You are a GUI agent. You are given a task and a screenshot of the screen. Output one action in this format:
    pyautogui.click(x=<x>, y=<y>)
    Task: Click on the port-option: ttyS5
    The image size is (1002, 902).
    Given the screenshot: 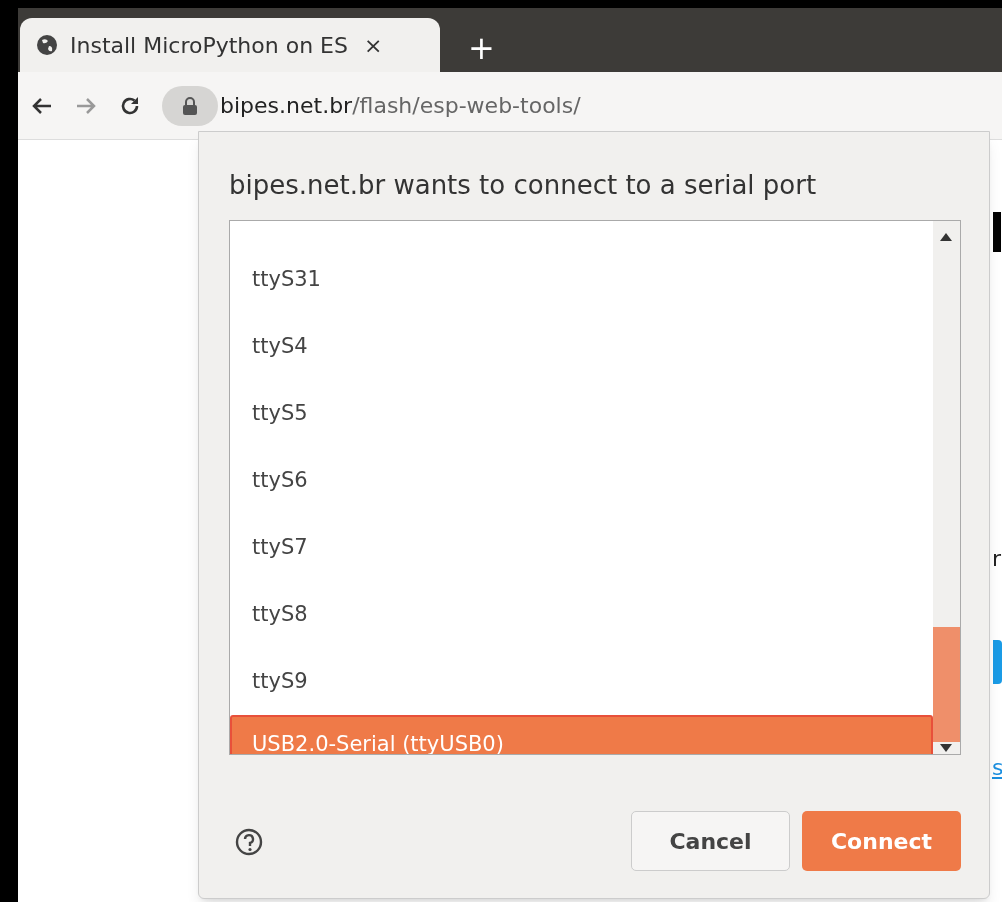 What is the action you would take?
    pyautogui.click(x=581, y=413)
    